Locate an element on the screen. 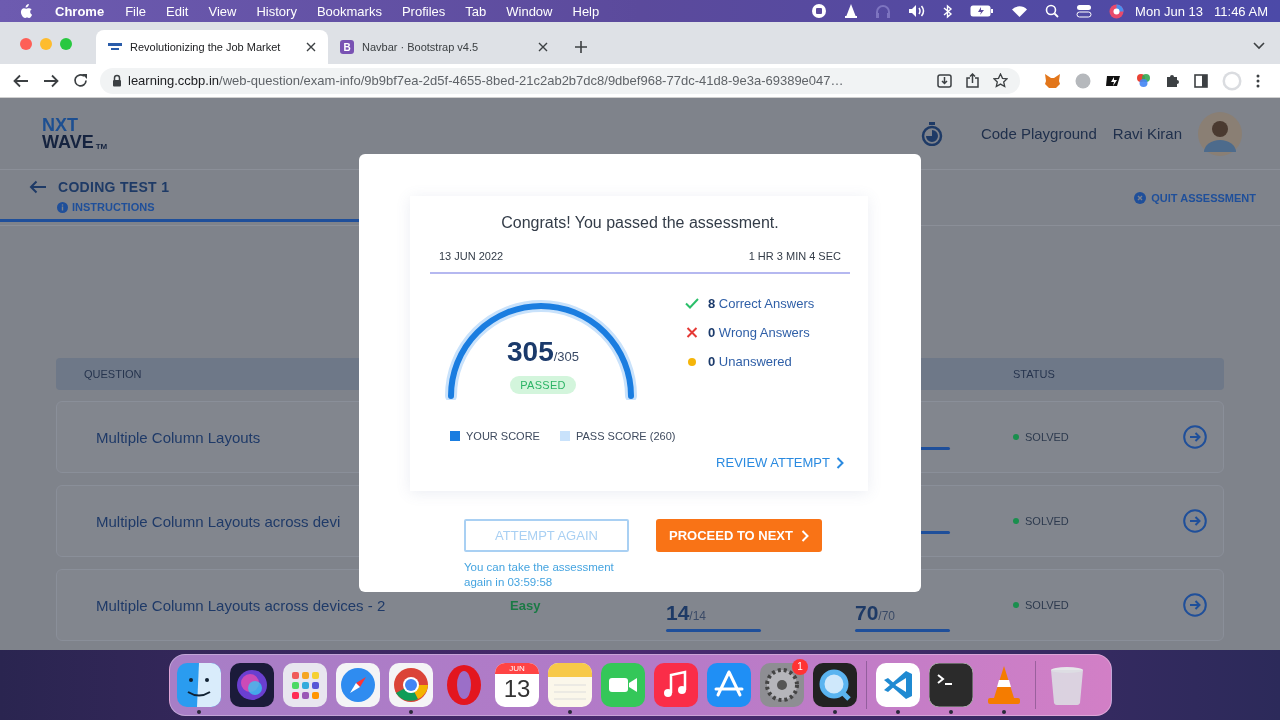  difficulty-label: Easy is located at coordinates (525, 605).